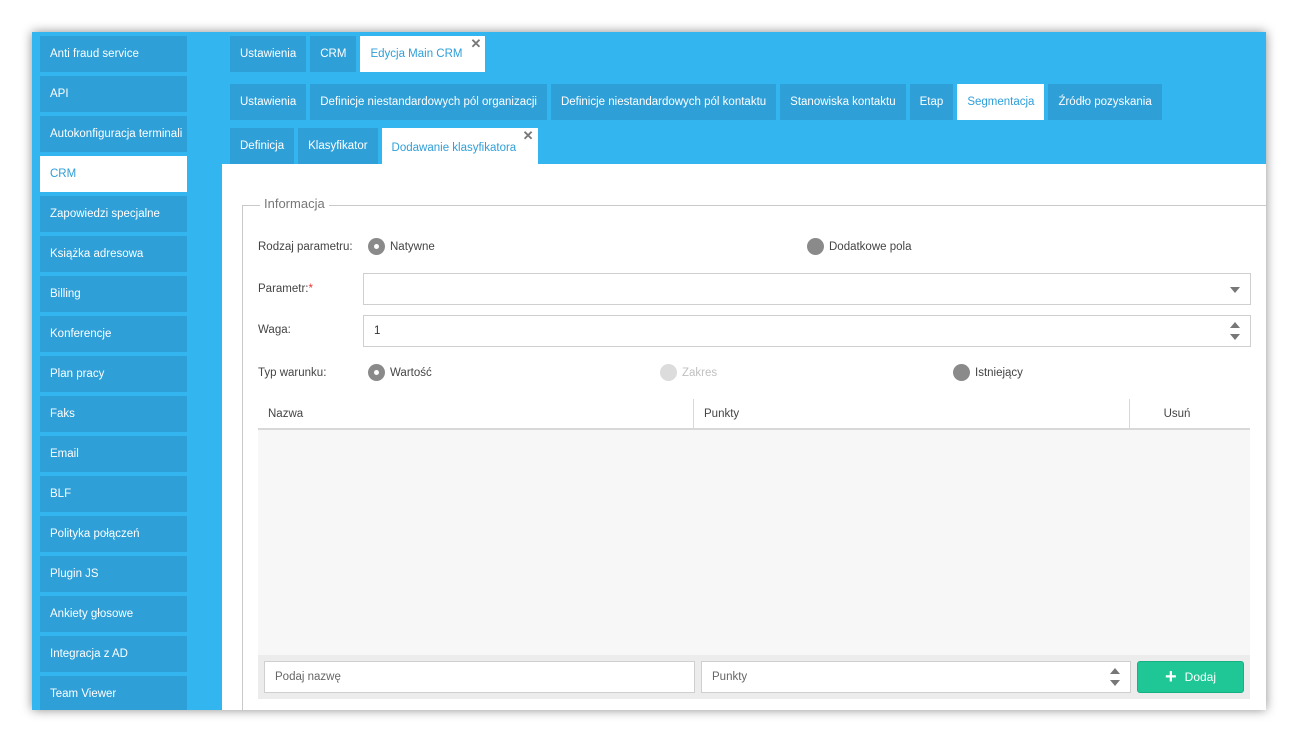  I want to click on table-add-row: Podaj nazwę Punkty + Dodaj, so click(754, 677).